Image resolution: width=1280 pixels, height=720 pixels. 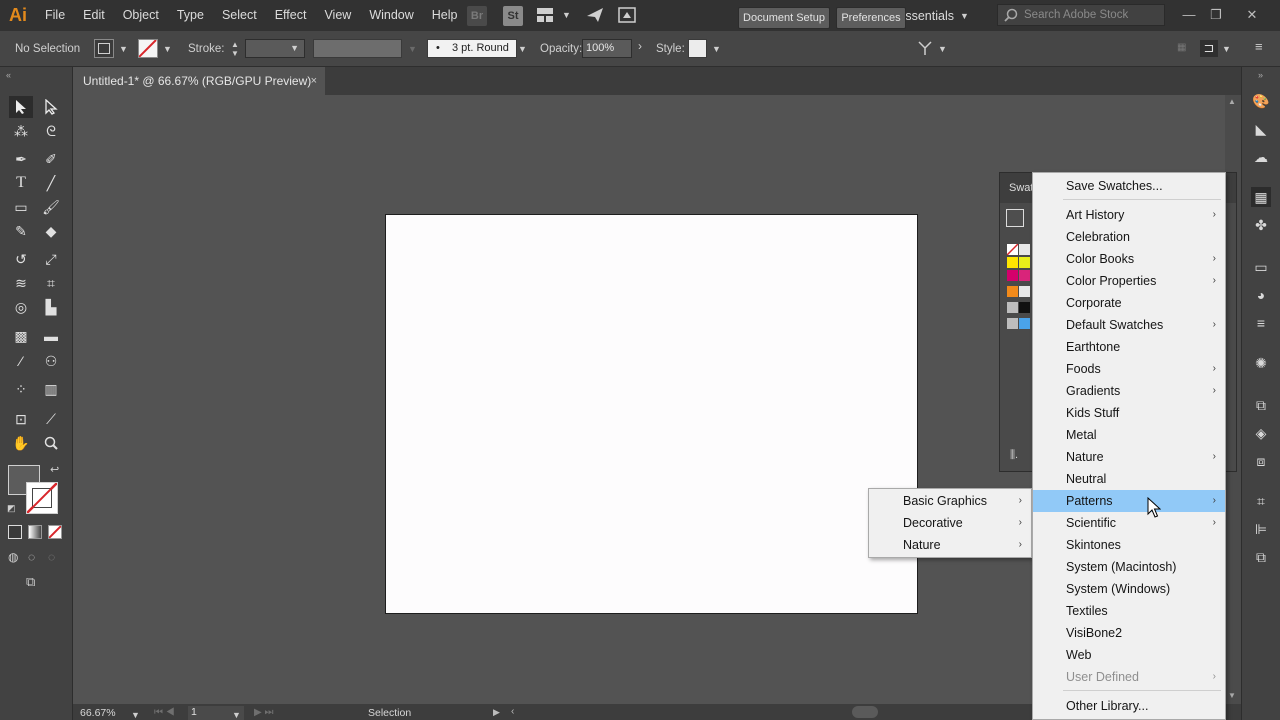 What do you see at coordinates (1129, 281) in the screenshot?
I see `menu-item-color-properties: Color Properties ›` at bounding box center [1129, 281].